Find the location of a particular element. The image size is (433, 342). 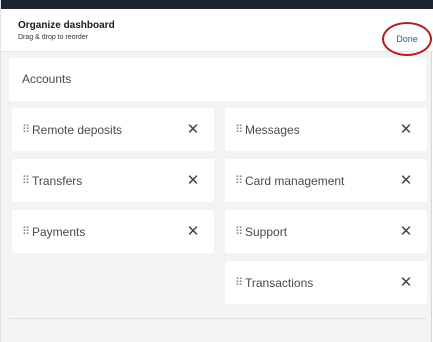

widget-card-payments: ⠿ Payments ✕ is located at coordinates (113, 231).